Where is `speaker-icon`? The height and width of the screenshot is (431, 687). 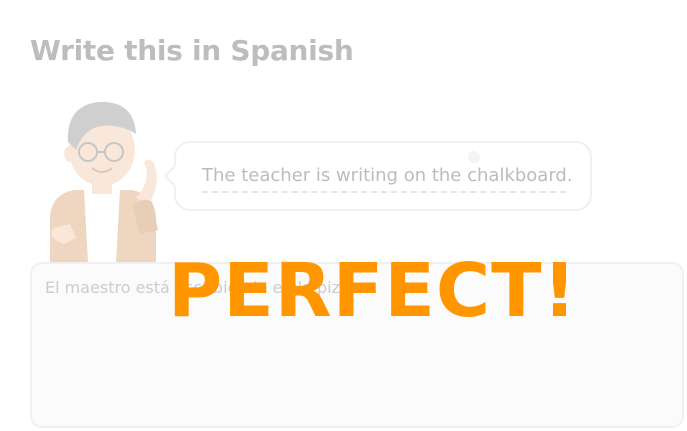 speaker-icon is located at coordinates (474, 157).